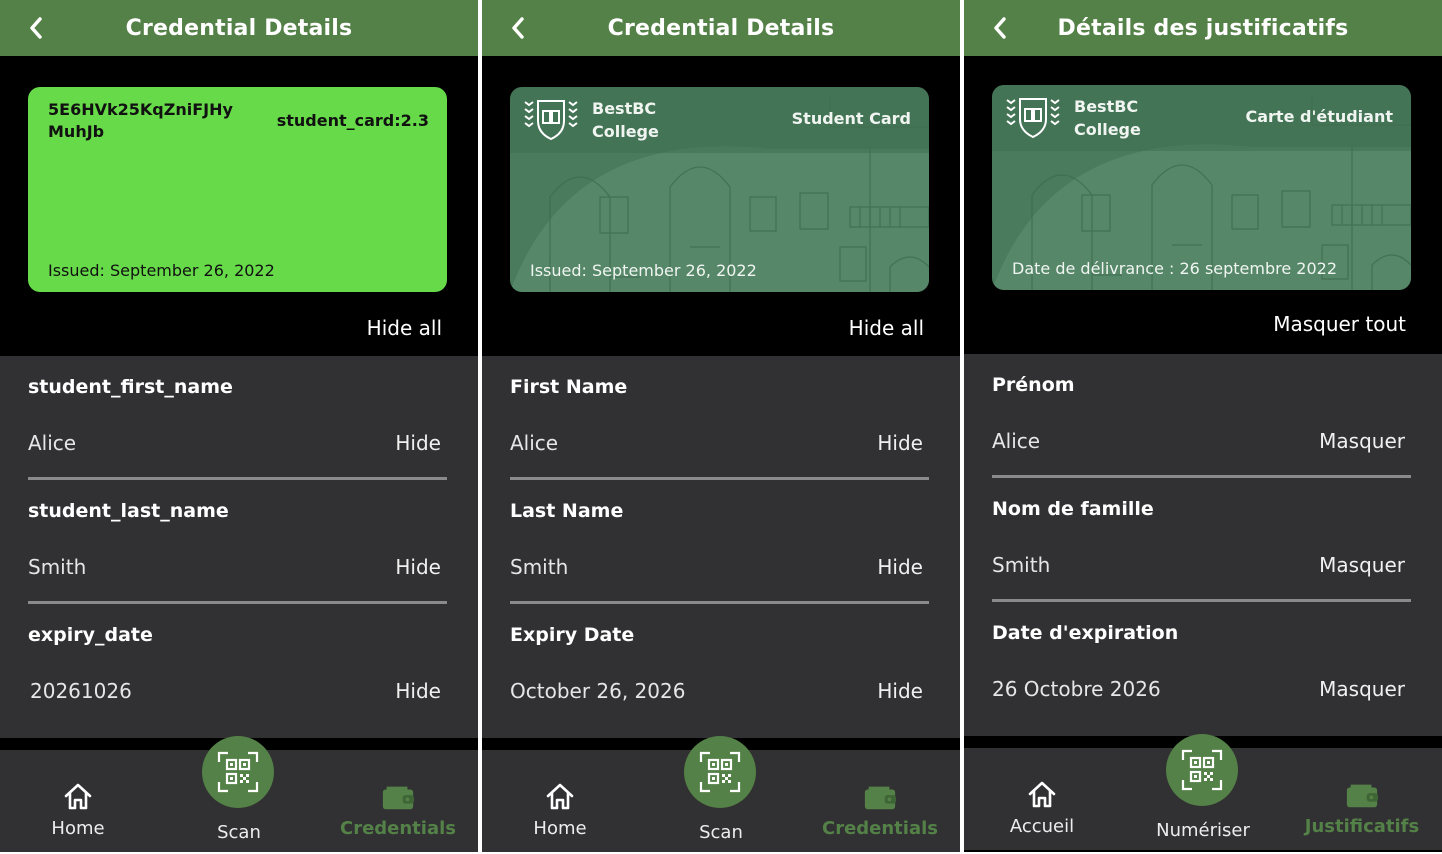 The height and width of the screenshot is (854, 1442). What do you see at coordinates (719, 418) in the screenshot?
I see `attribute-row: First Name Alice Hide` at bounding box center [719, 418].